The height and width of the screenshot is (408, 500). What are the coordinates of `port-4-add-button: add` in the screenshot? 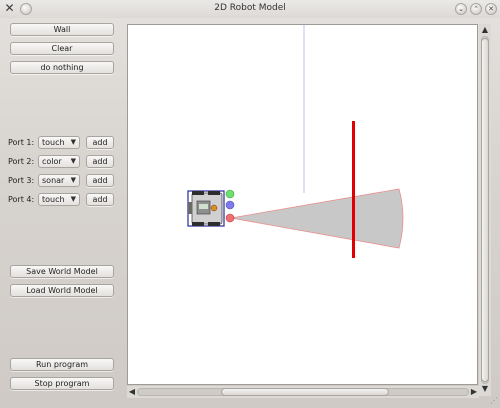 It's located at (100, 199).